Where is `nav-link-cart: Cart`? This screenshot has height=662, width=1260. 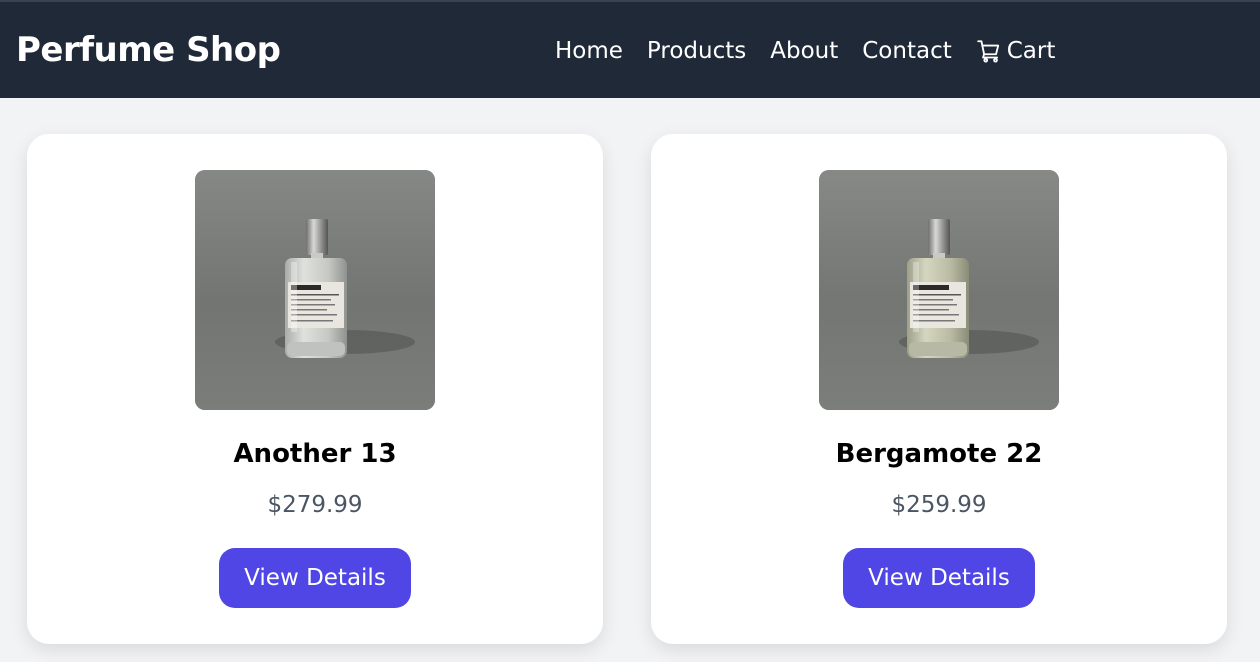 nav-link-cart: Cart is located at coordinates (1016, 51).